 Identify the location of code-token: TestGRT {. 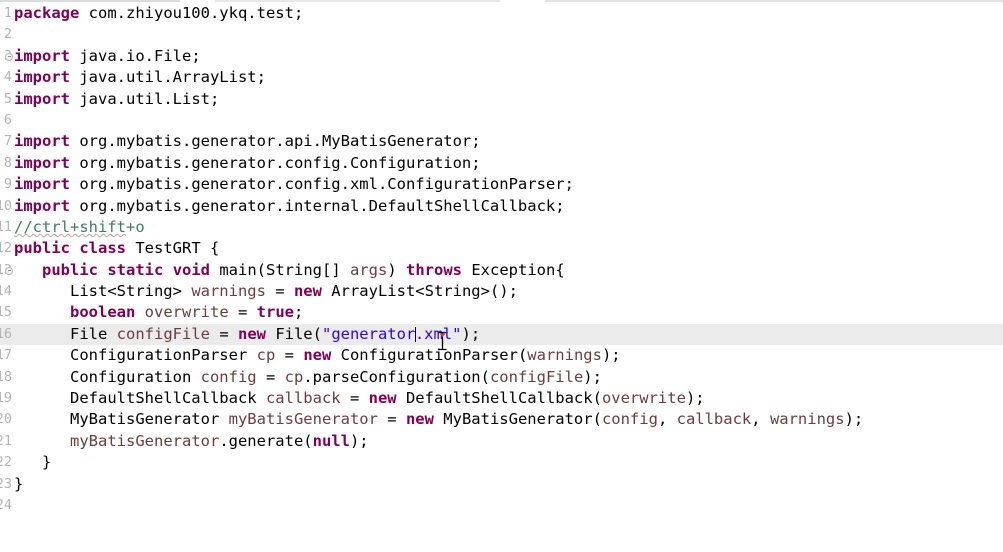
(173, 248).